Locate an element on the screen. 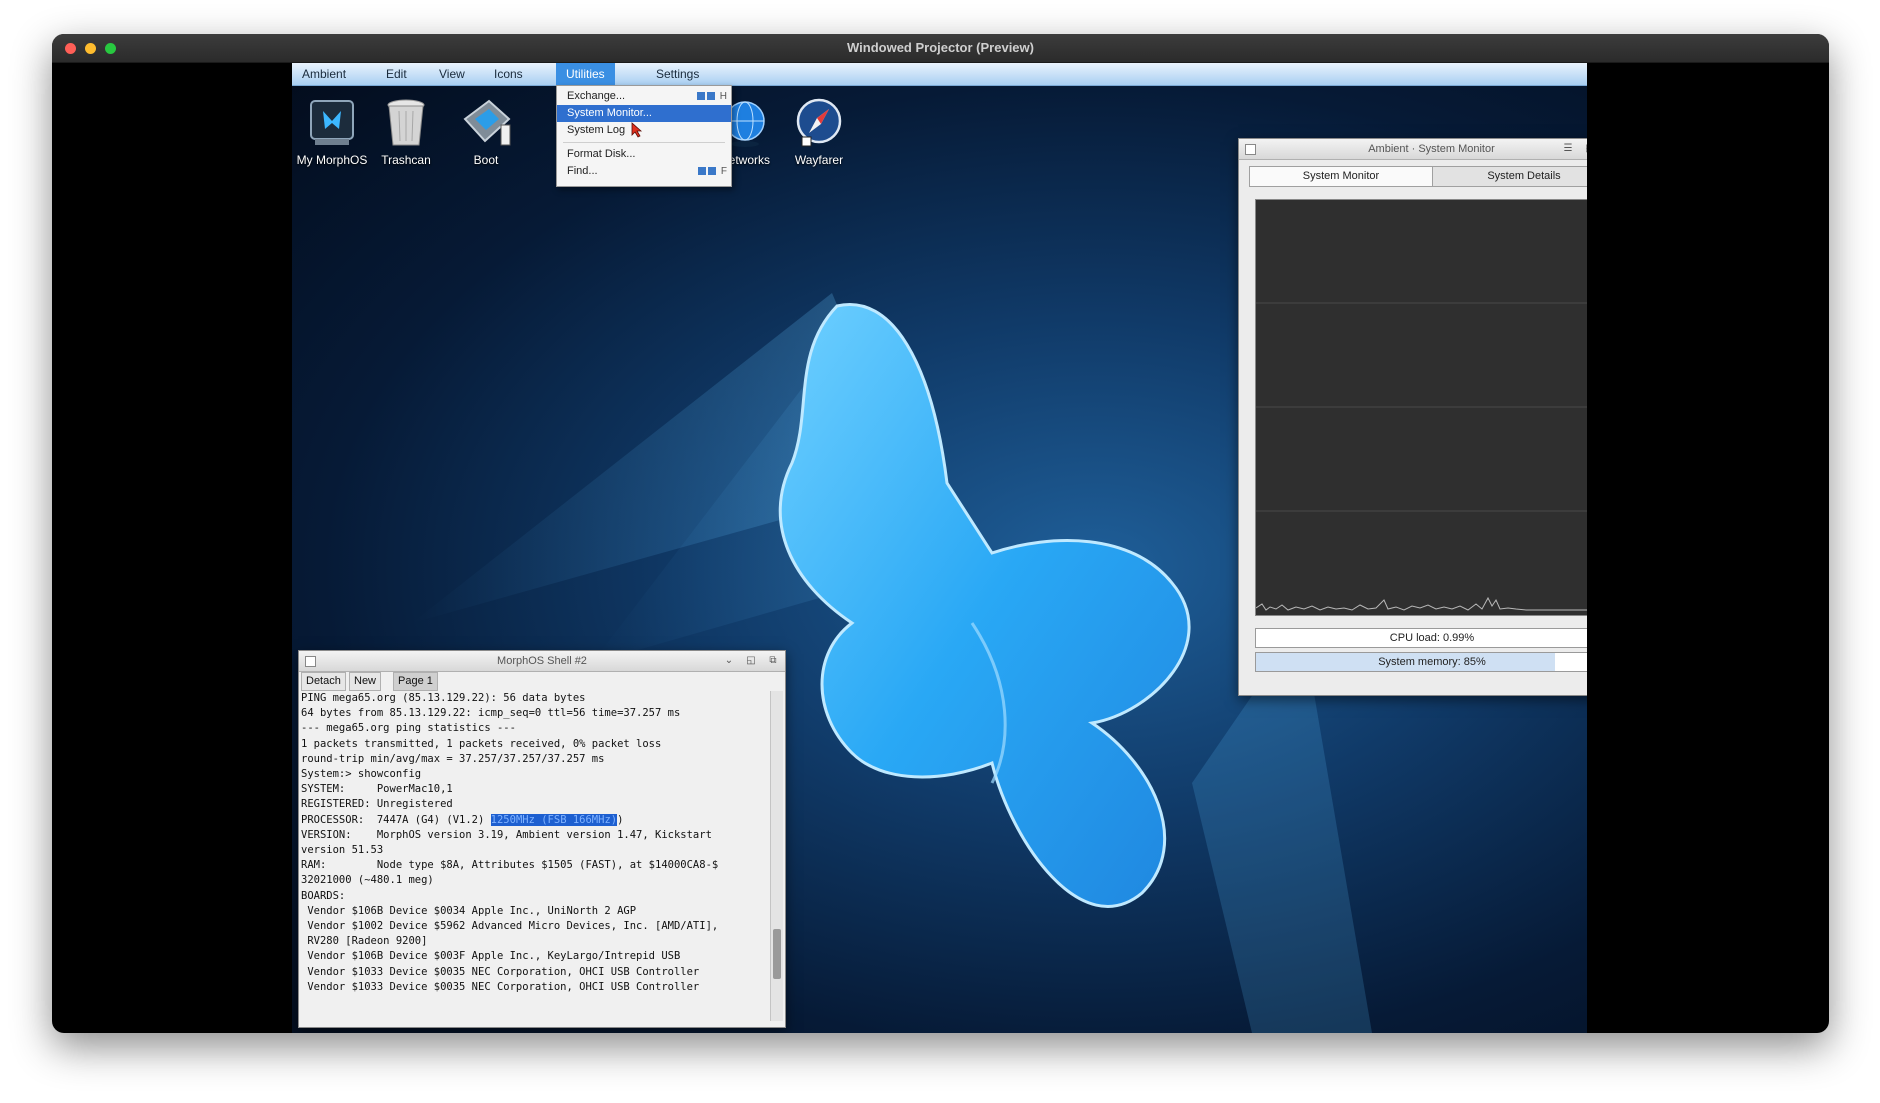 The height and width of the screenshot is (1103, 1880). terminal-line: --- mega65.org ping statistics --- is located at coordinates (408, 728).